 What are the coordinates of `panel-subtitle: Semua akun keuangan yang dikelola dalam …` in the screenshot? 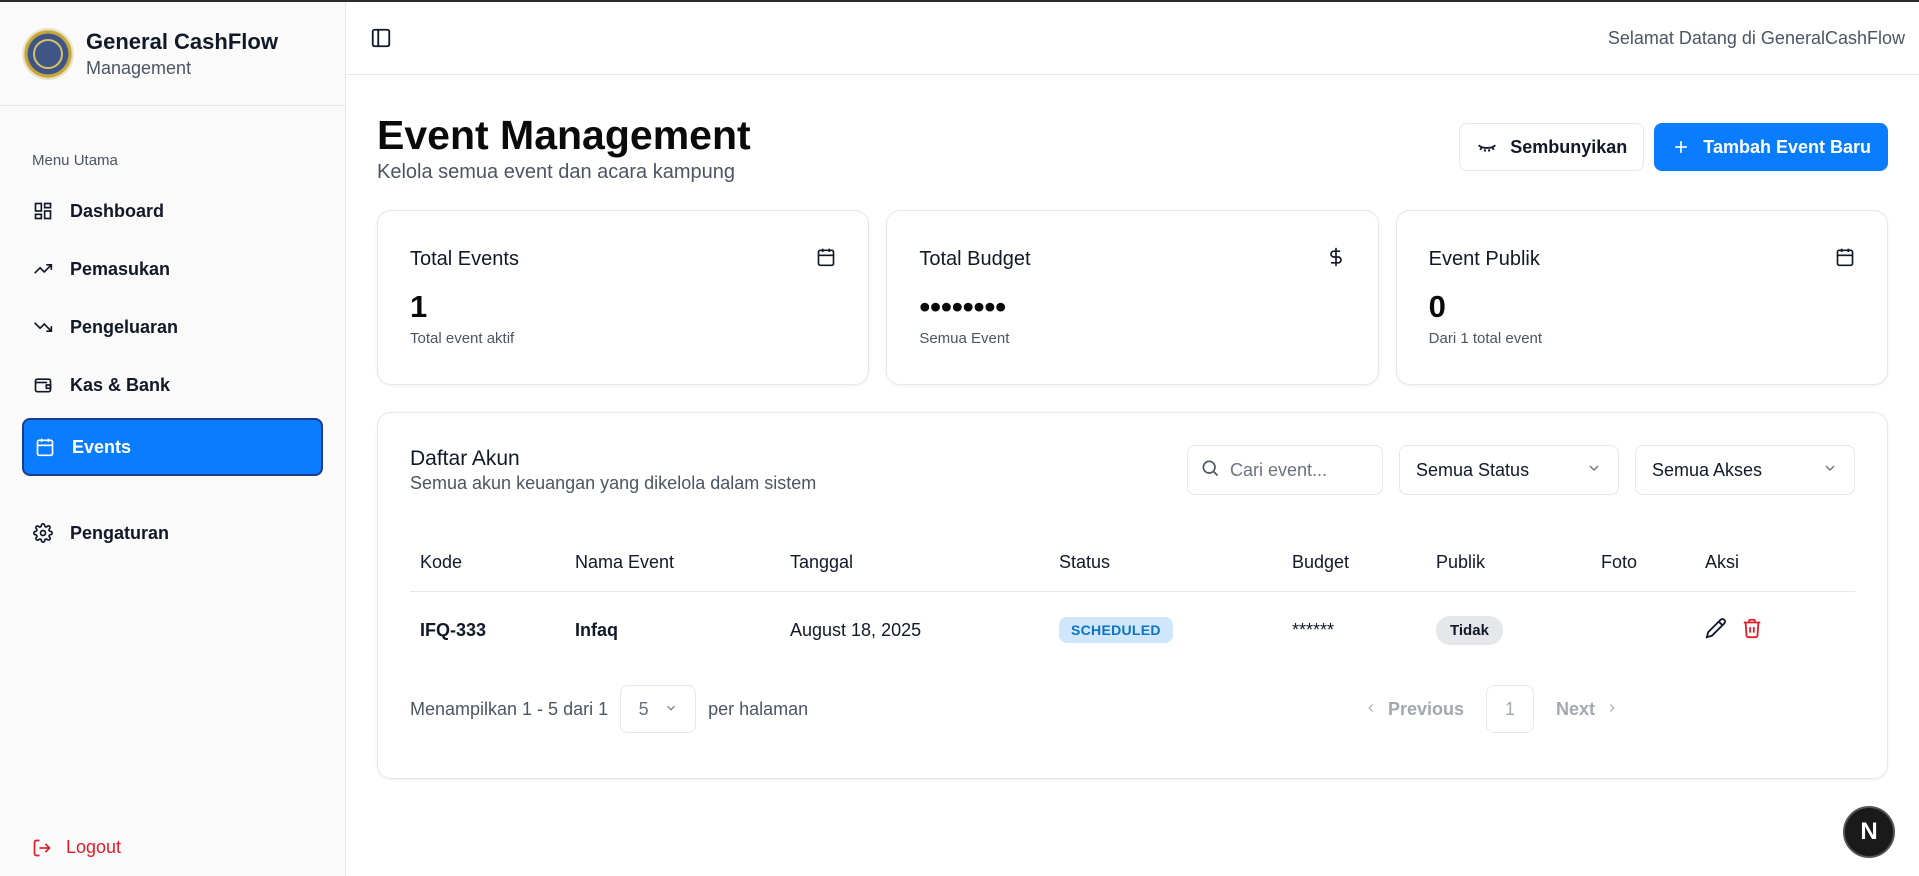 It's located at (613, 483).